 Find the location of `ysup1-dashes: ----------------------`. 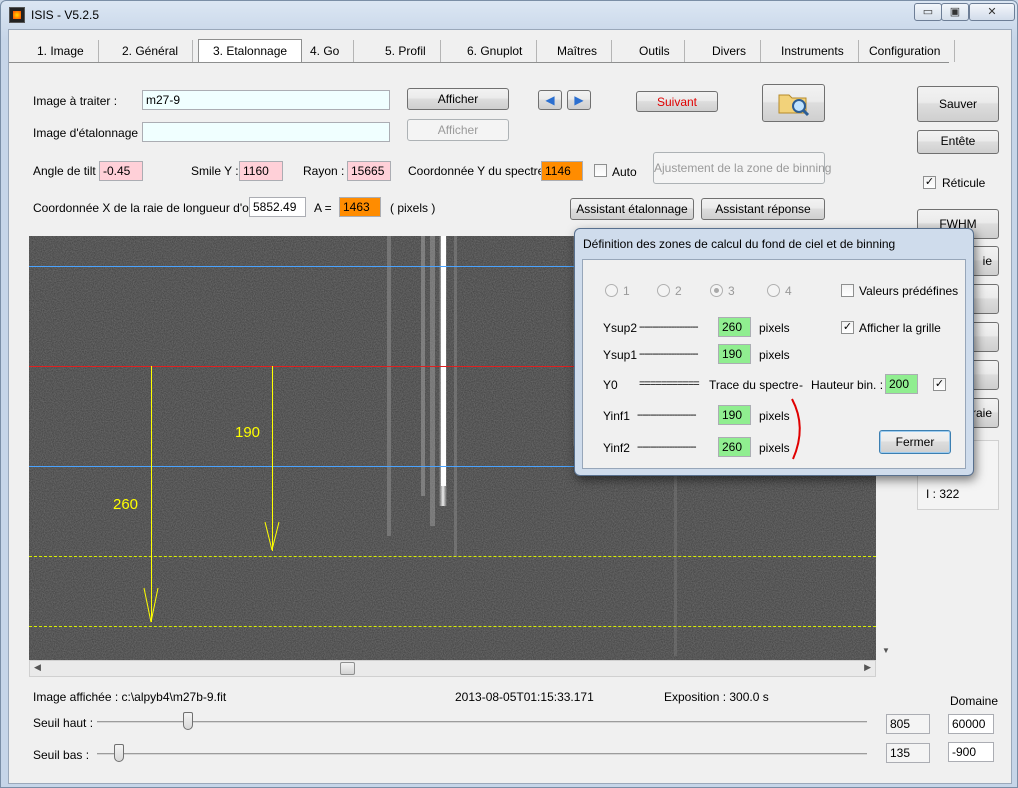

ysup1-dashes: ---------------------- is located at coordinates (669, 354).